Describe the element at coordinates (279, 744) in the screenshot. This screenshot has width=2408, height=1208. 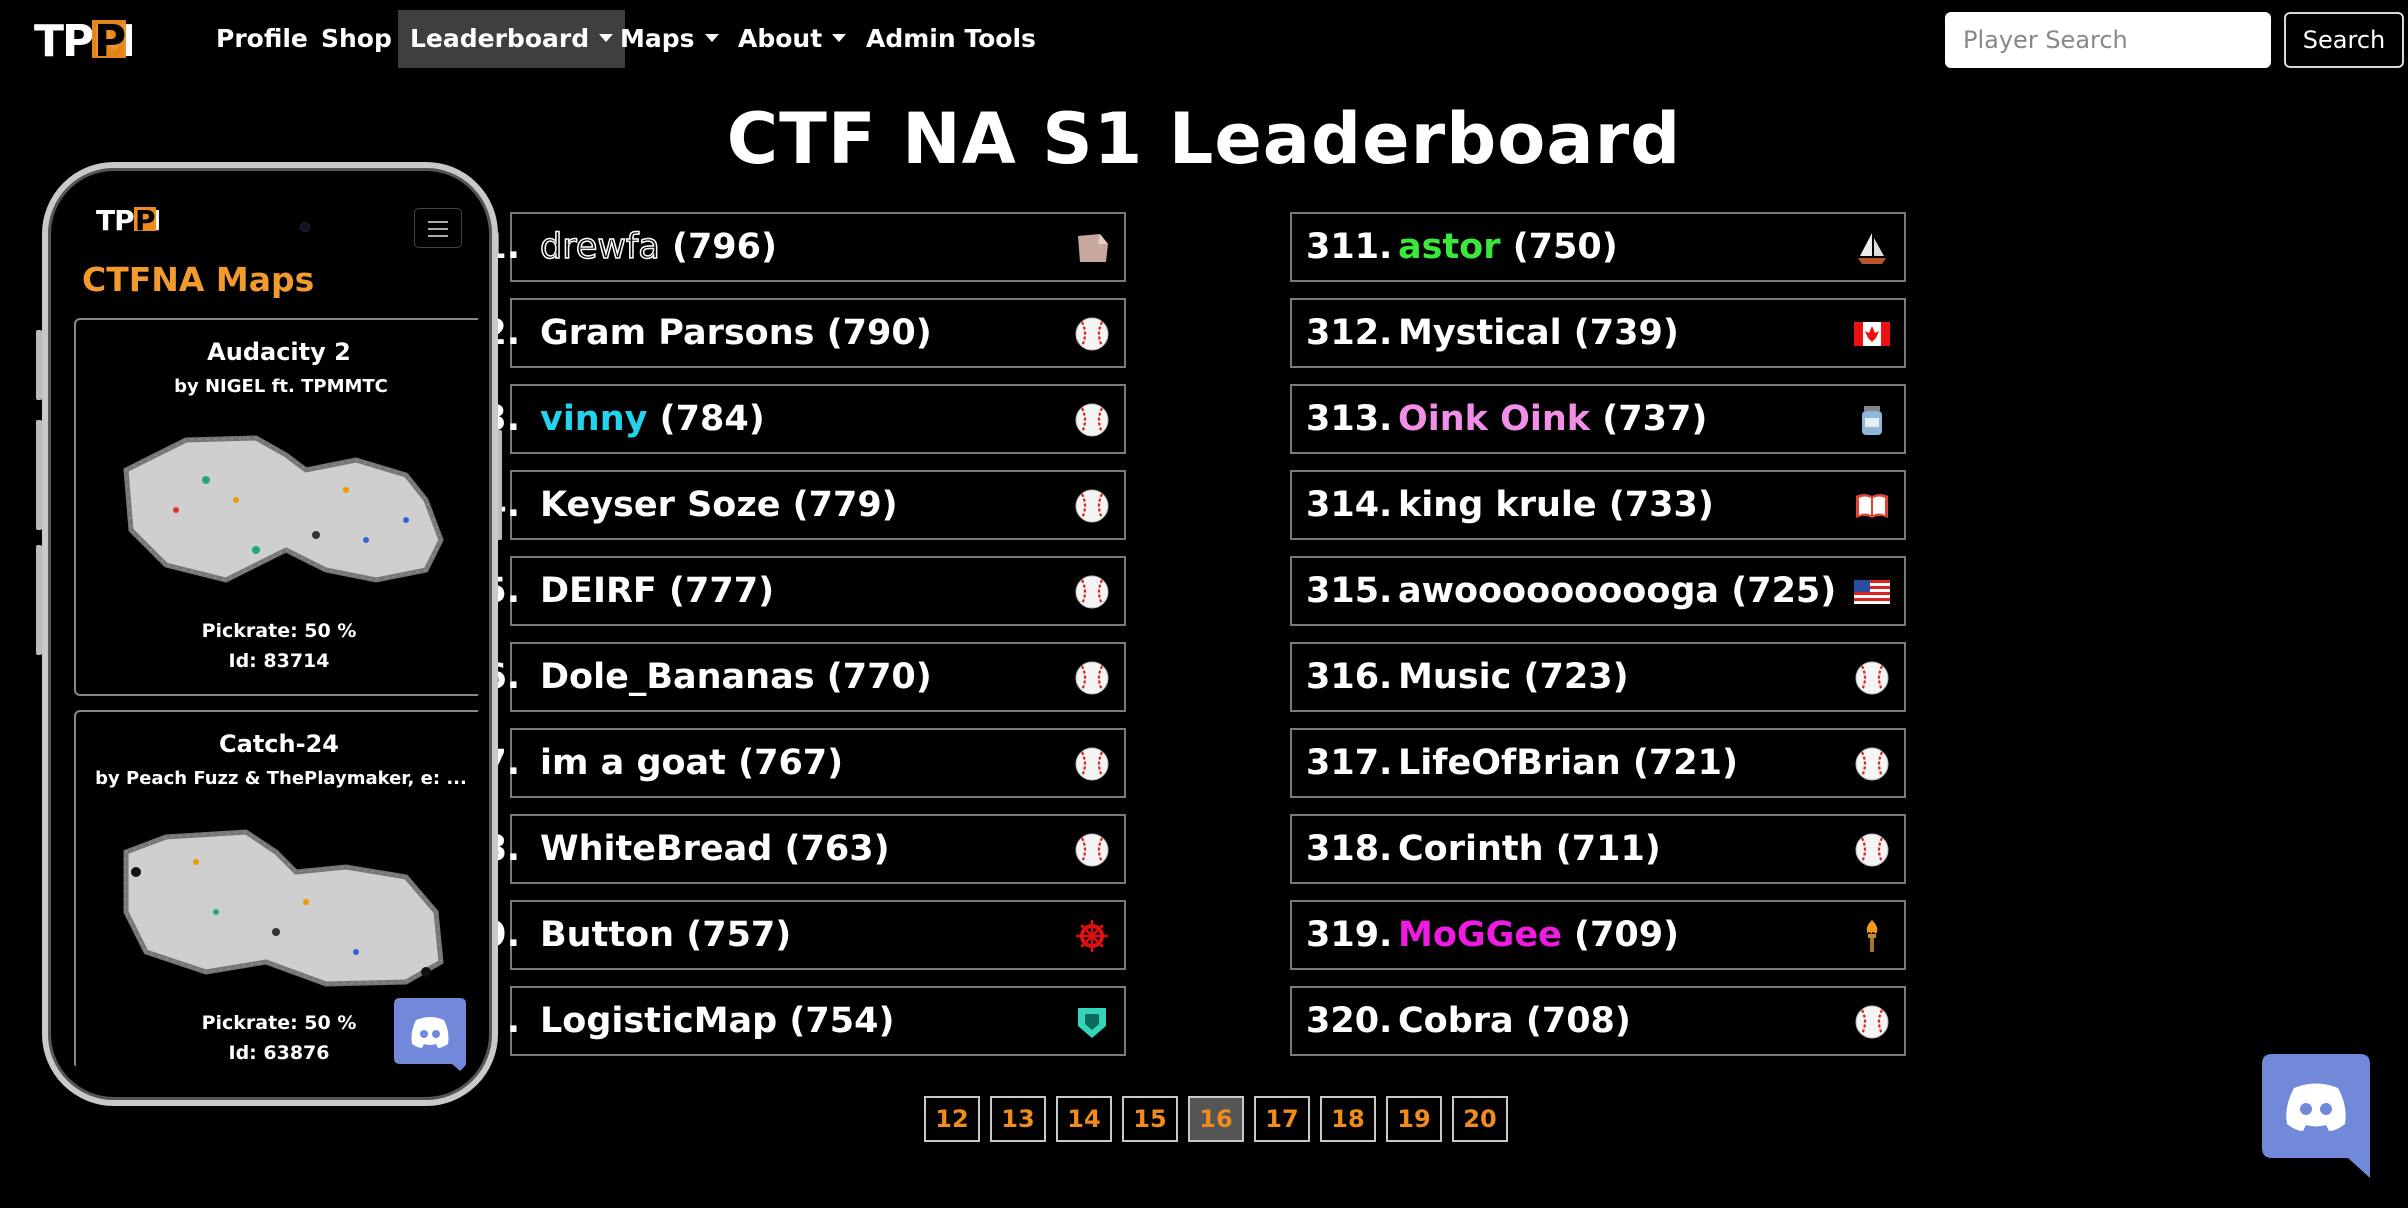
I see `map-name: Catch-24` at that location.